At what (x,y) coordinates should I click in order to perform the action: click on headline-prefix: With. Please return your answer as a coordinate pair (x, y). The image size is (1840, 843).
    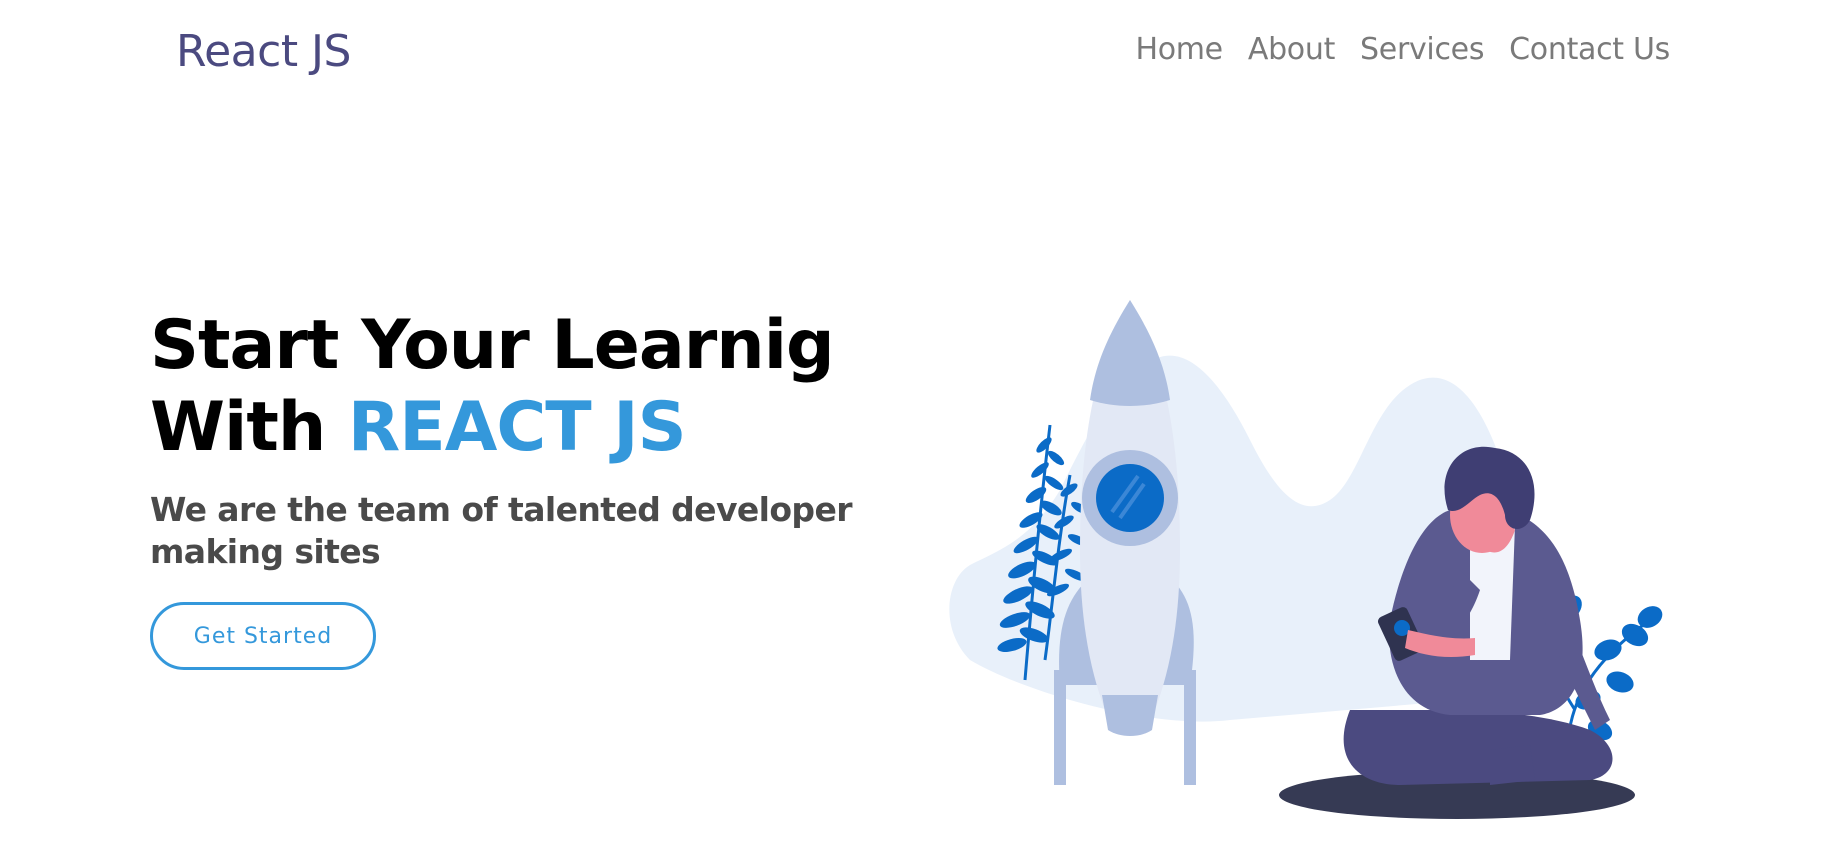
    Looking at the image, I should click on (249, 427).